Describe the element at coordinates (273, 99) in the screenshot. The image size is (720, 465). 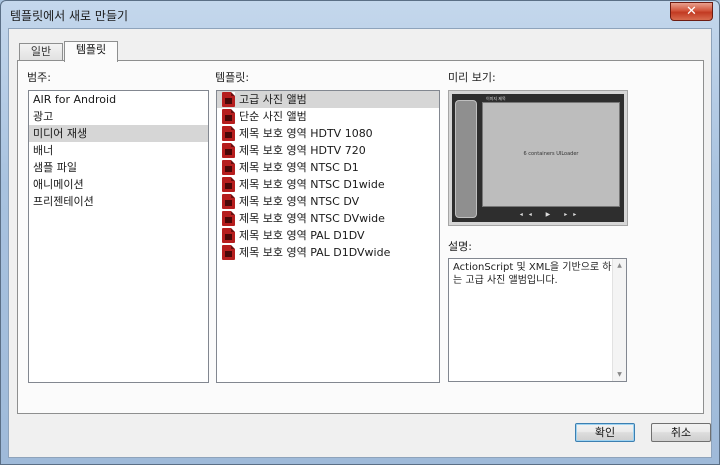
I see `template-item-label: 고급 사진 앨범` at that location.